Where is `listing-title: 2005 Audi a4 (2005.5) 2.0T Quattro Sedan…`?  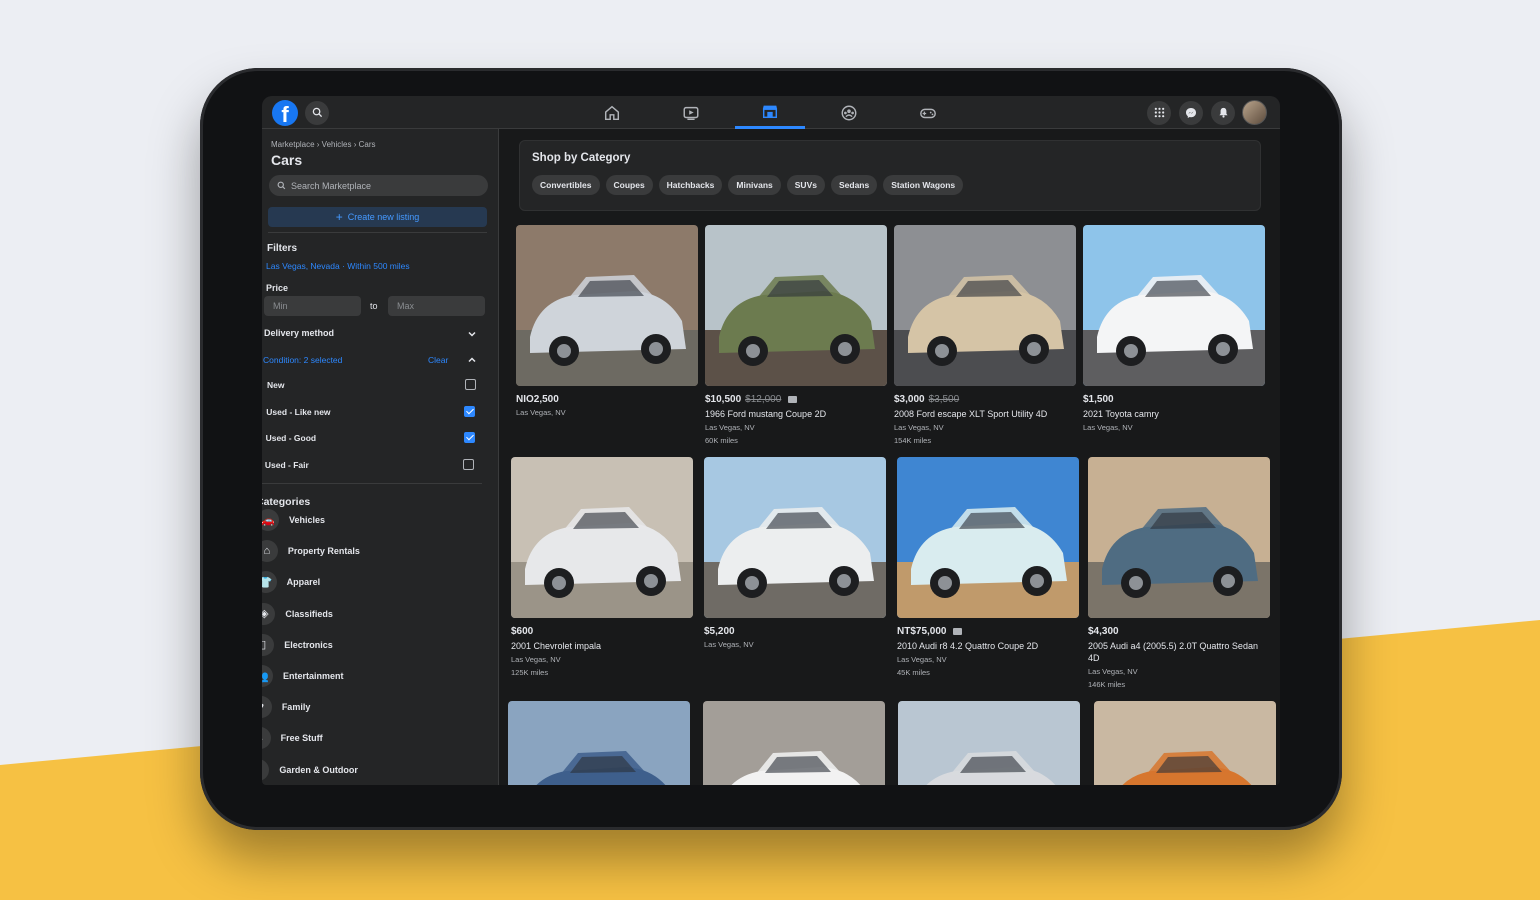
listing-title: 2005 Audi a4 (2005.5) 2.0T Quattro Sedan… is located at coordinates (1173, 652).